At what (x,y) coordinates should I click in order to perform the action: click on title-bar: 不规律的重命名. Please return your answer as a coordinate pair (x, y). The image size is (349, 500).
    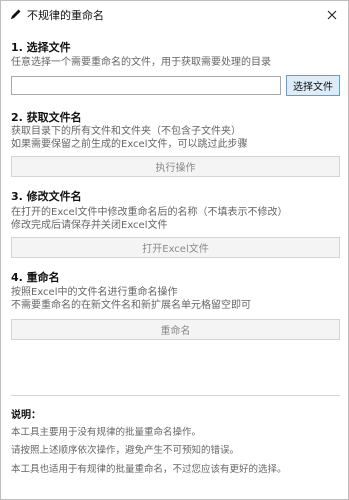
    Looking at the image, I should click on (174, 14).